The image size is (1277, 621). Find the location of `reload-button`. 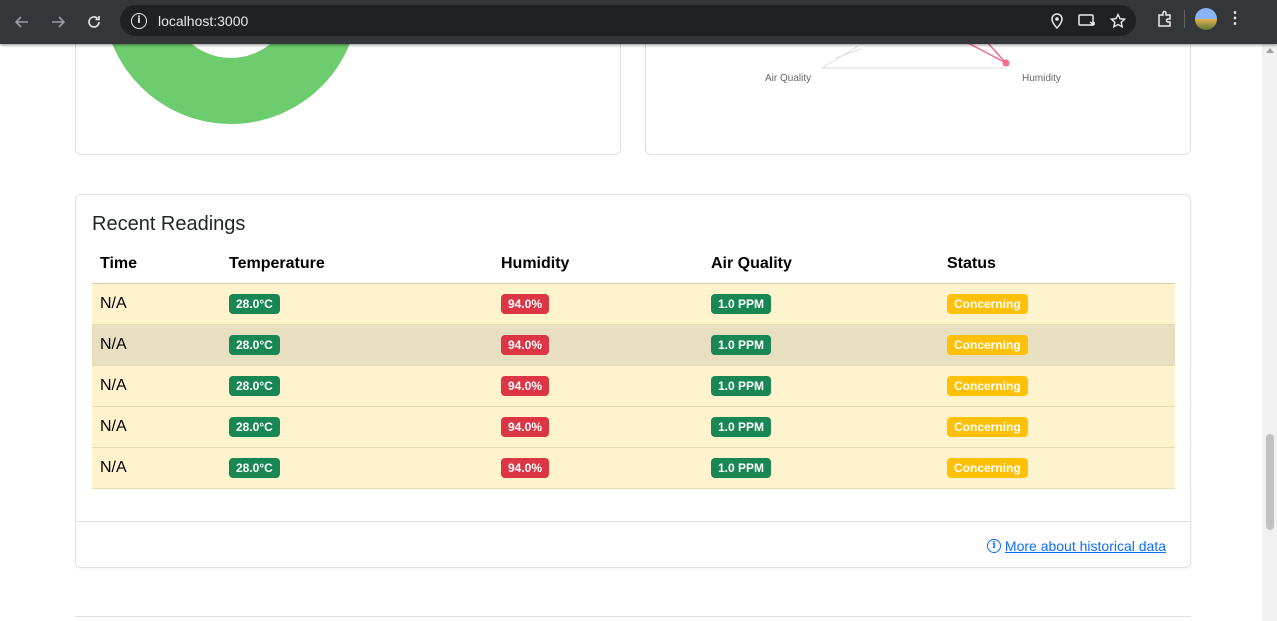

reload-button is located at coordinates (94, 22).